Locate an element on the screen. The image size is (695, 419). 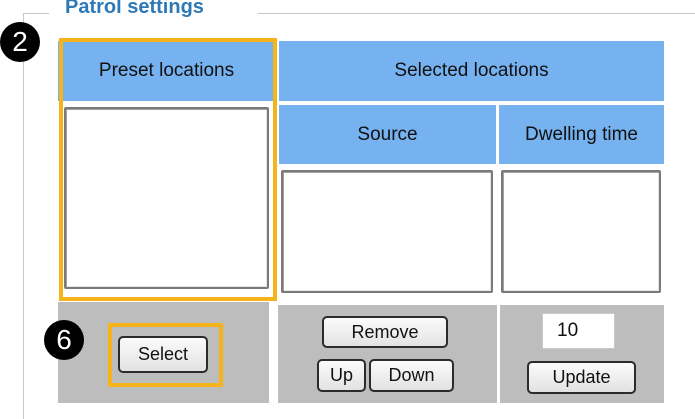
preset-locations-header: Preset locations is located at coordinates (166, 71).